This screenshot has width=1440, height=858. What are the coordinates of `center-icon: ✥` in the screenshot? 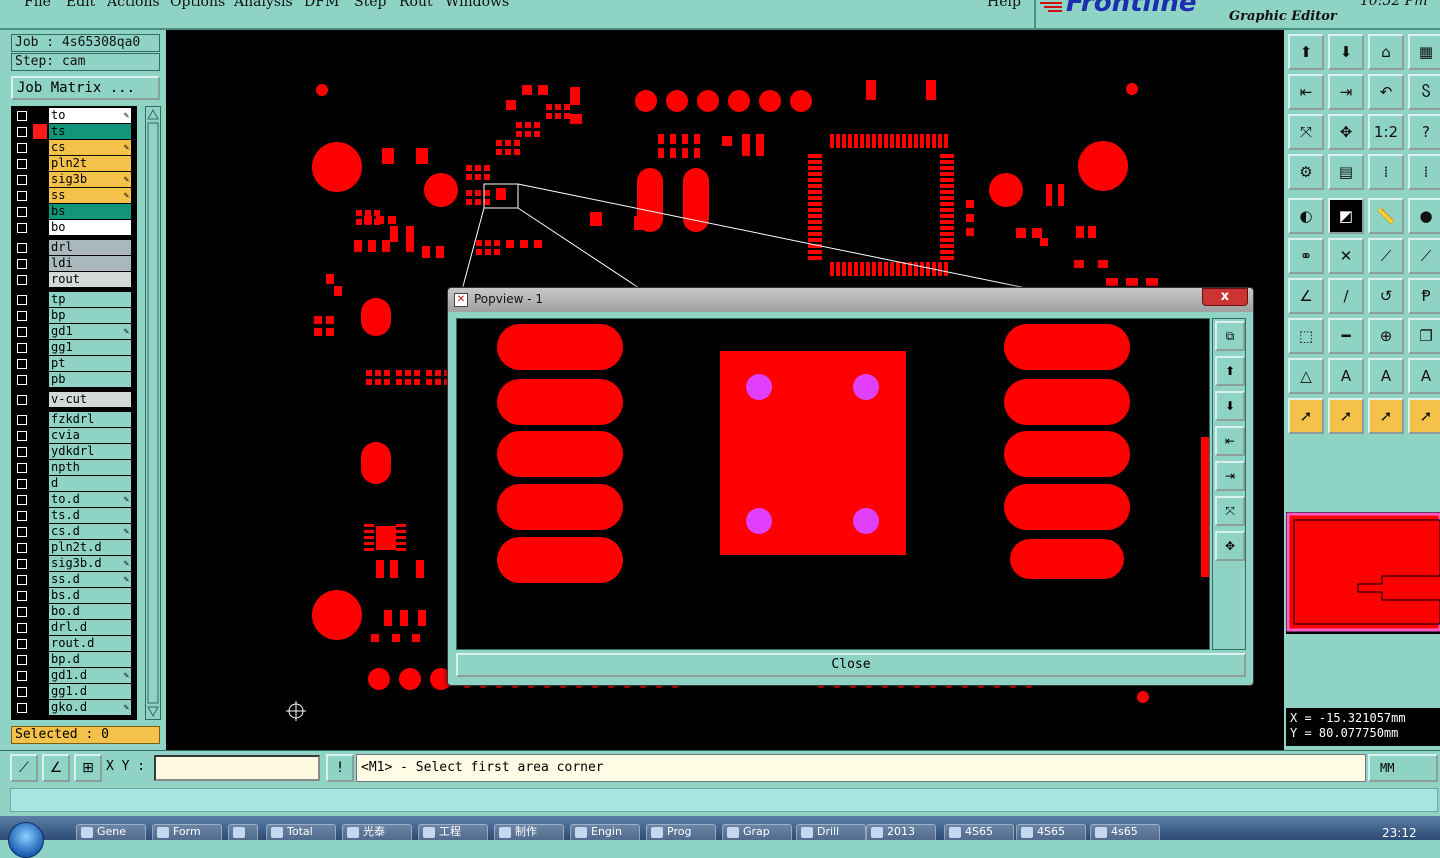 It's located at (1346, 132).